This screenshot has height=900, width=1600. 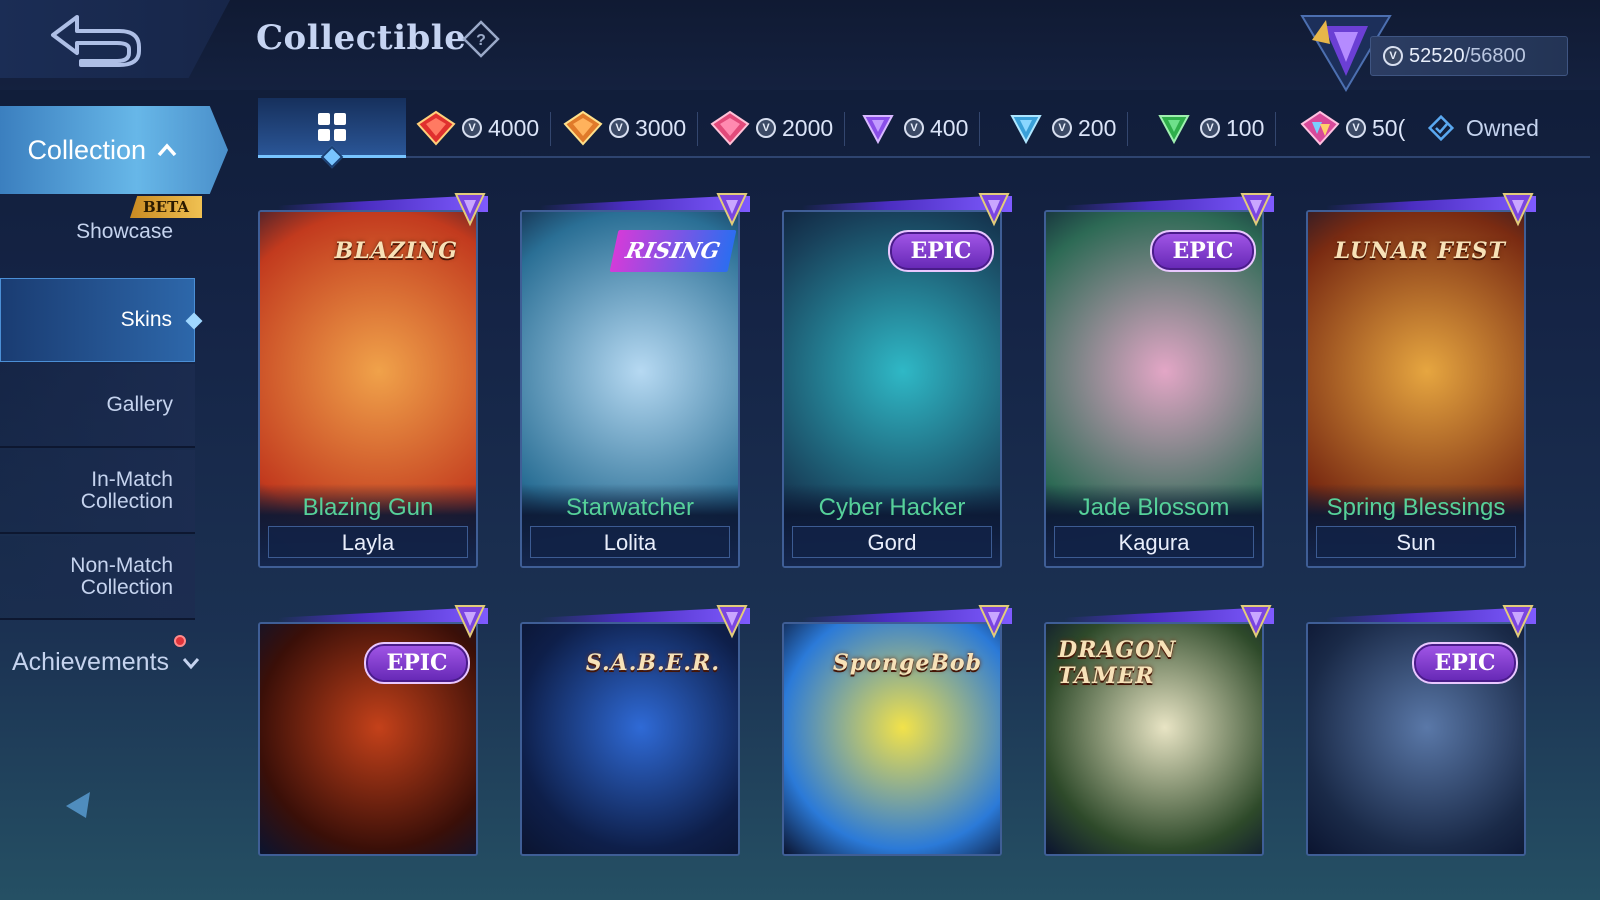 I want to click on tier-value: 50(, so click(x=1389, y=127).